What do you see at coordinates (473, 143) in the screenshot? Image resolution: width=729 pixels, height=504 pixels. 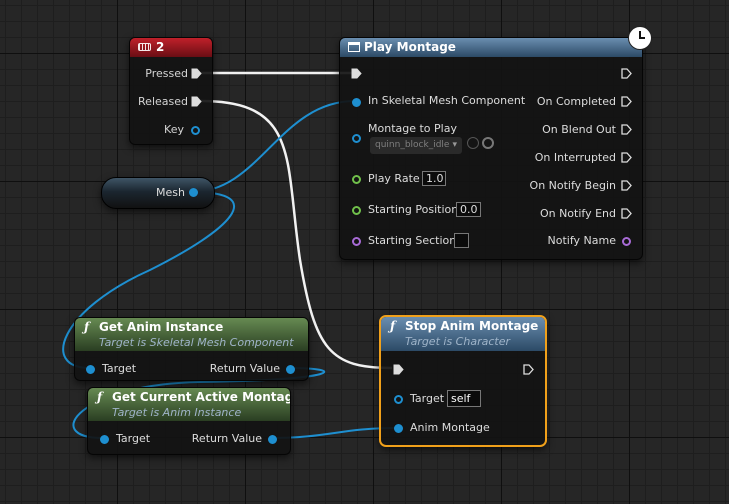 I see `use-selected-icon` at bounding box center [473, 143].